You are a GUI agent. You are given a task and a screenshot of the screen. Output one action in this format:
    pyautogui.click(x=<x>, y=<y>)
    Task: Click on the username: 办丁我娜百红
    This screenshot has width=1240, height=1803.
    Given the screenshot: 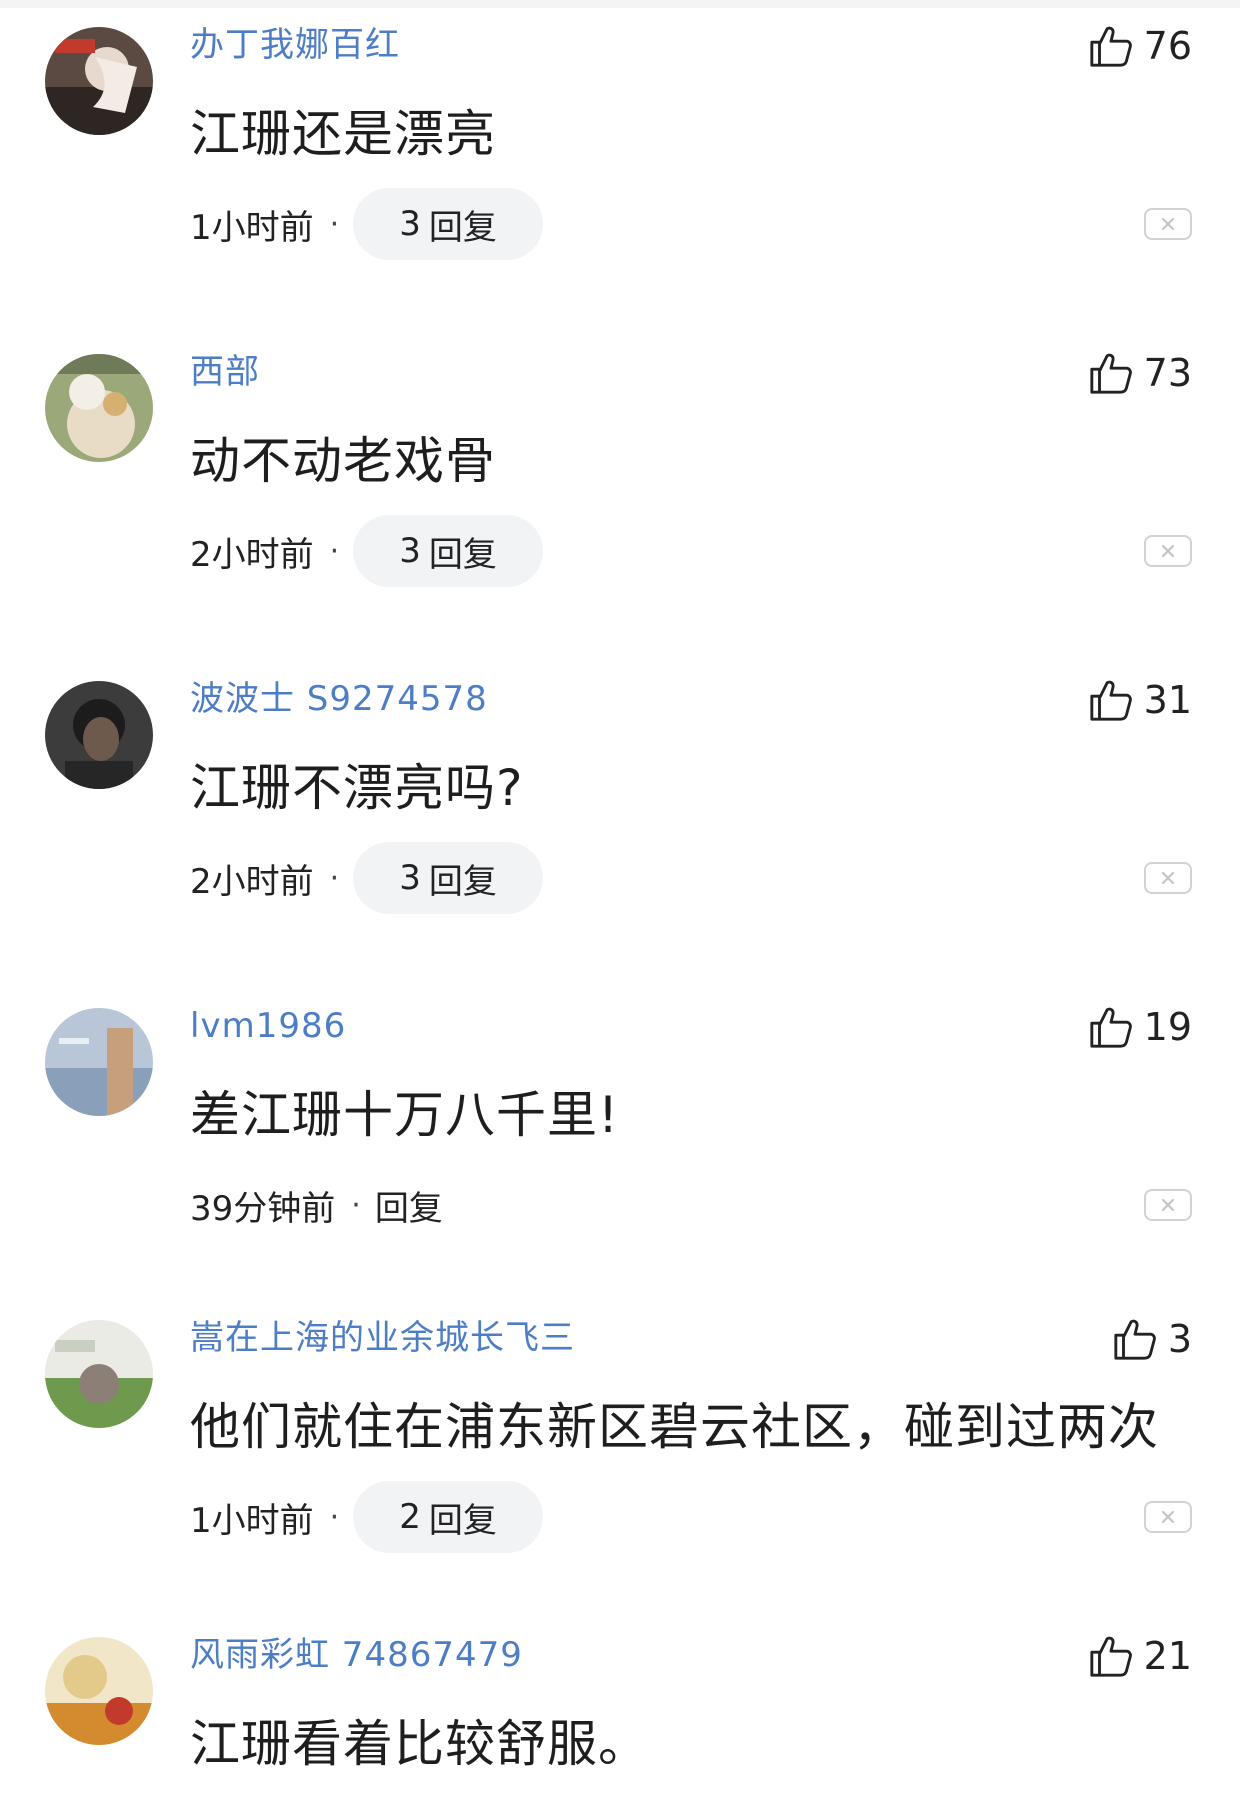 What is the action you would take?
    pyautogui.click(x=295, y=45)
    